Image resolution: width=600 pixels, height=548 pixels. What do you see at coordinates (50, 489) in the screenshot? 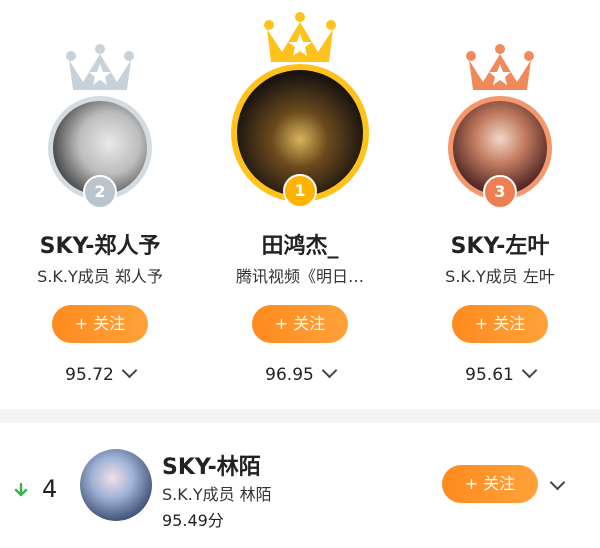
I see `rank-number: 4` at bounding box center [50, 489].